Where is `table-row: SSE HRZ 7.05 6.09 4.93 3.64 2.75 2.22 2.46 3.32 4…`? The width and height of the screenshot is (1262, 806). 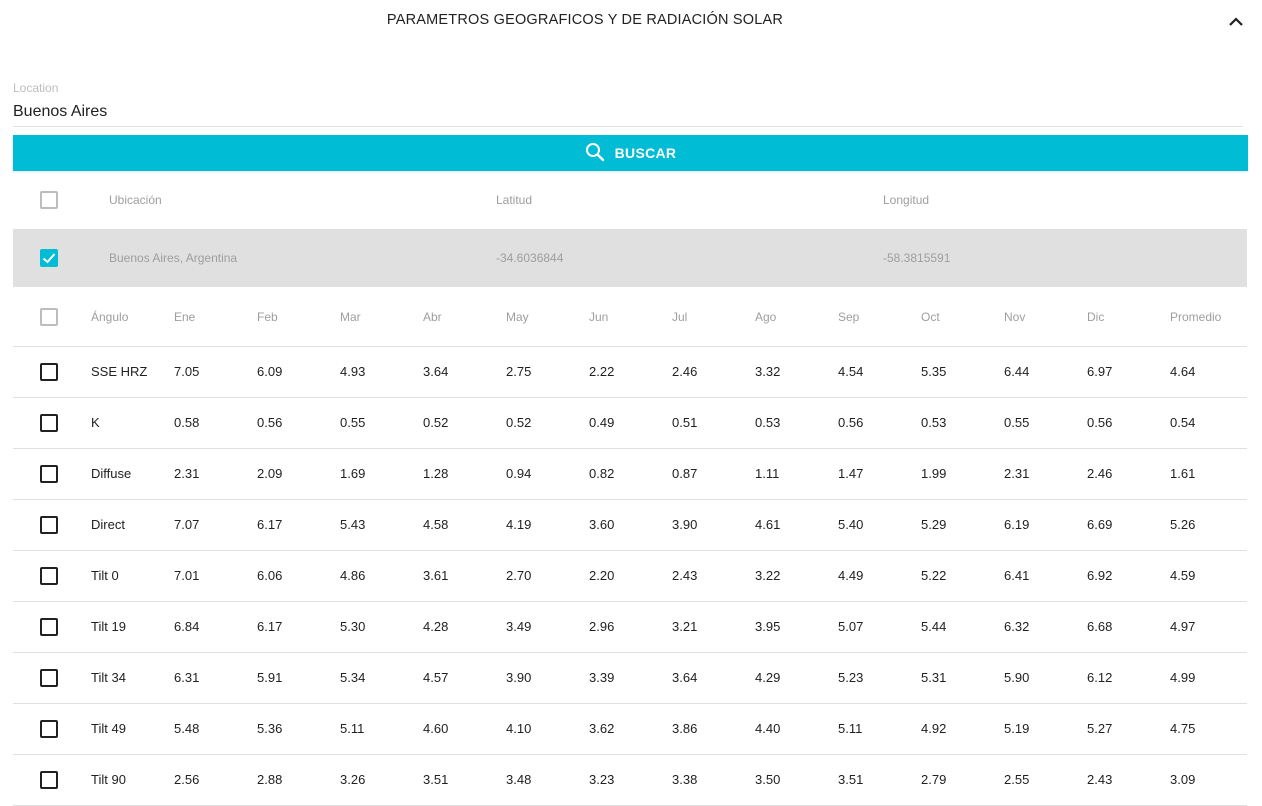
table-row: SSE HRZ 7.05 6.09 4.93 3.64 2.75 2.22 2.46 3.32 4… is located at coordinates (630, 372).